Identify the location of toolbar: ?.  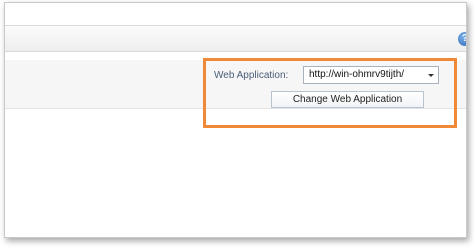
(235, 38).